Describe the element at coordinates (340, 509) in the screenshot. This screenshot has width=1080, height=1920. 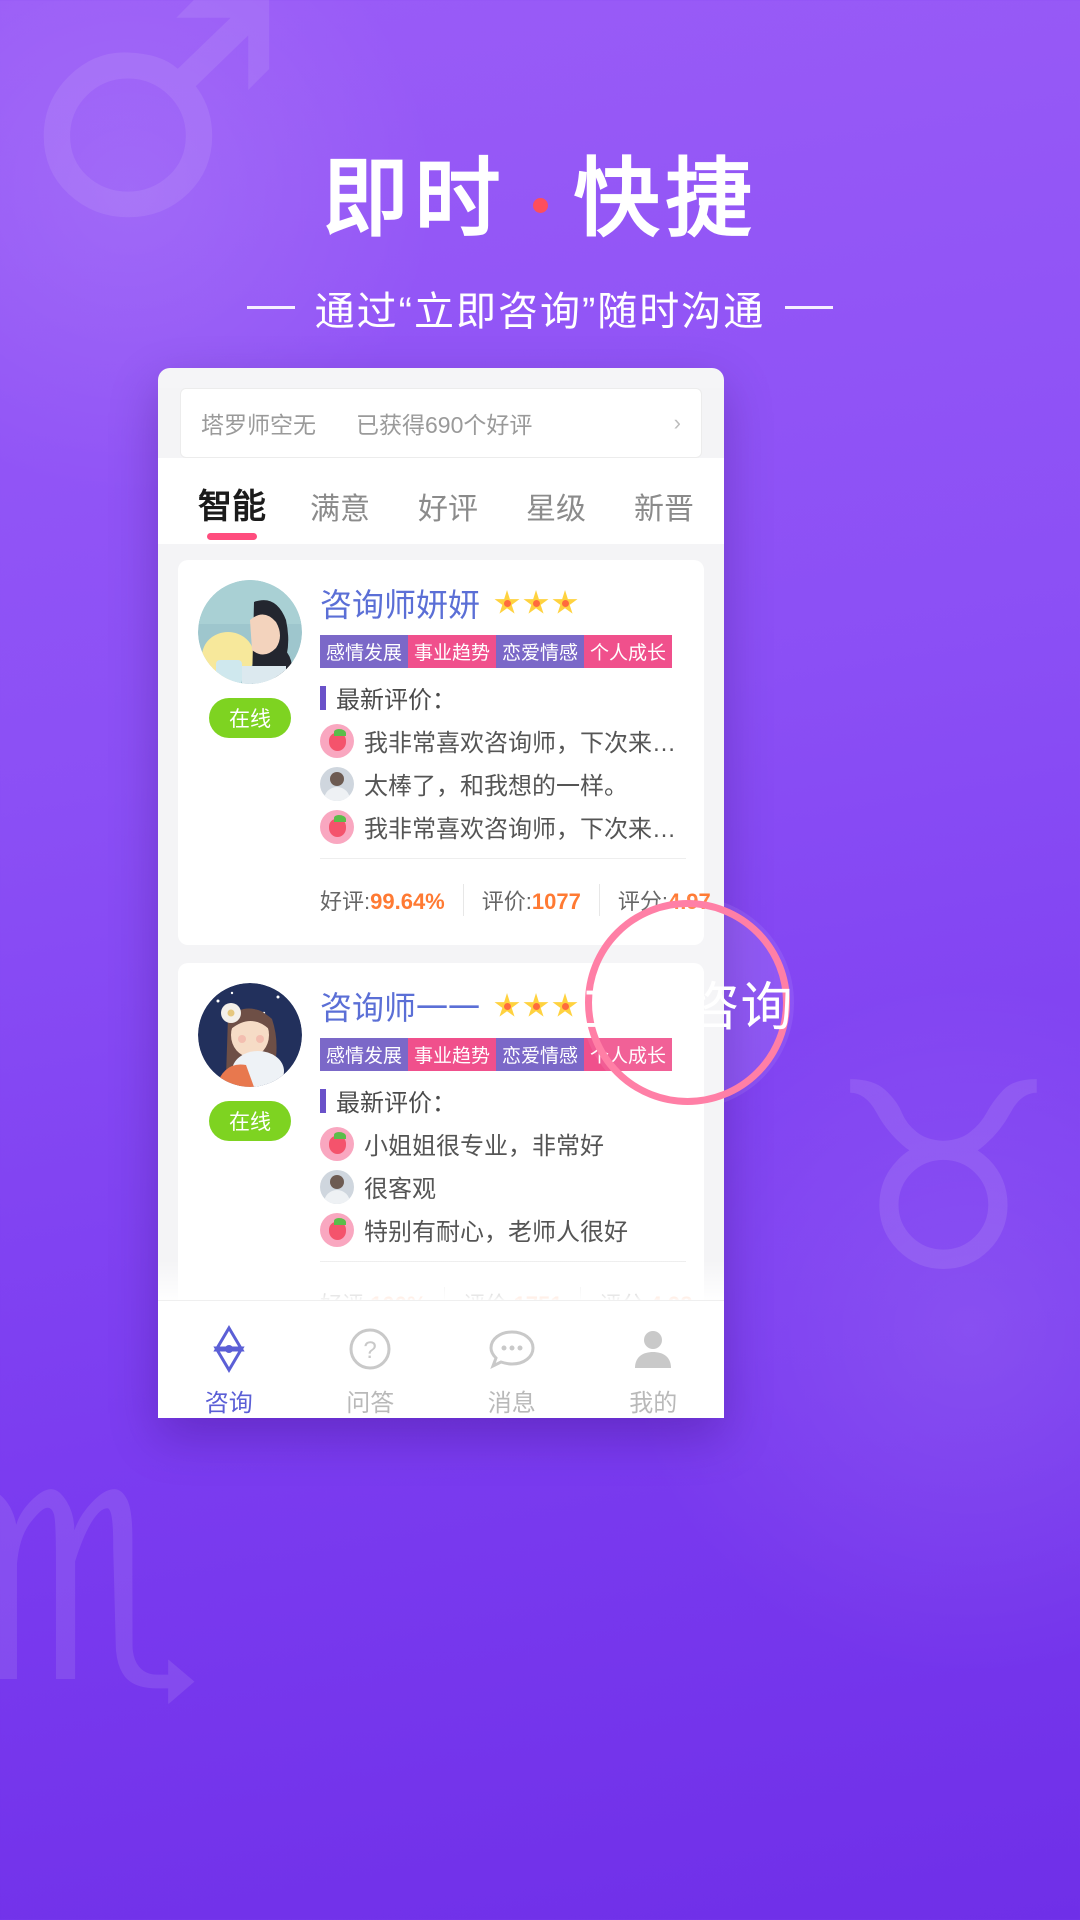
I see `tab-manyi-label: 满意` at that location.